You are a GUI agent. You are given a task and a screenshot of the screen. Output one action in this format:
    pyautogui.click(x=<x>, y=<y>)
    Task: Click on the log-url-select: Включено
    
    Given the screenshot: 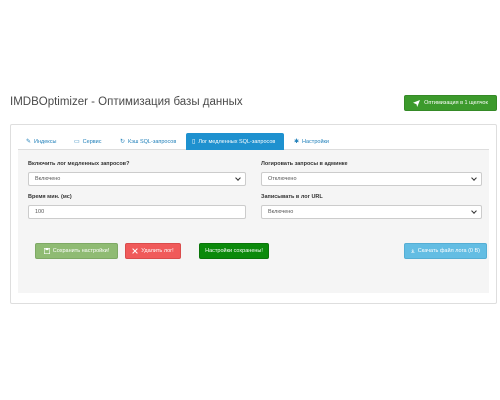 What is the action you would take?
    pyautogui.click(x=371, y=212)
    